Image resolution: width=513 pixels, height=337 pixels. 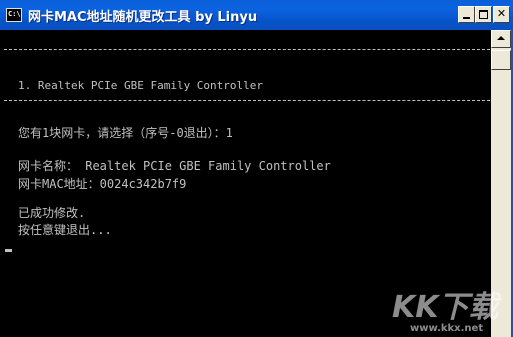 What do you see at coordinates (141, 85) in the screenshot?
I see `adapter-list-line: 1. Realtek PCIe GBE Family Controller` at bounding box center [141, 85].